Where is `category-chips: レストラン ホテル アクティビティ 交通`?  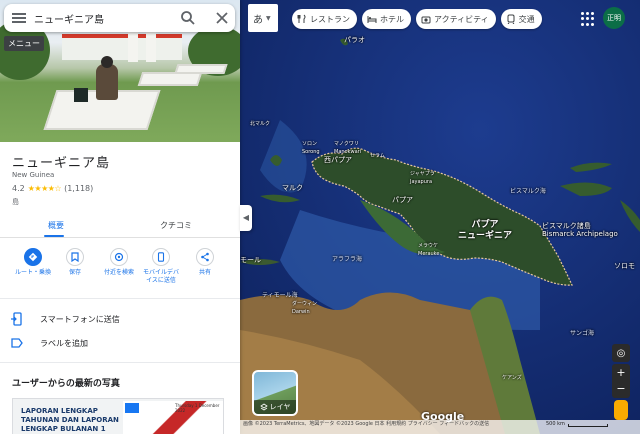 category-chips: レストラン ホテル アクティビティ 交通 is located at coordinates (417, 19).